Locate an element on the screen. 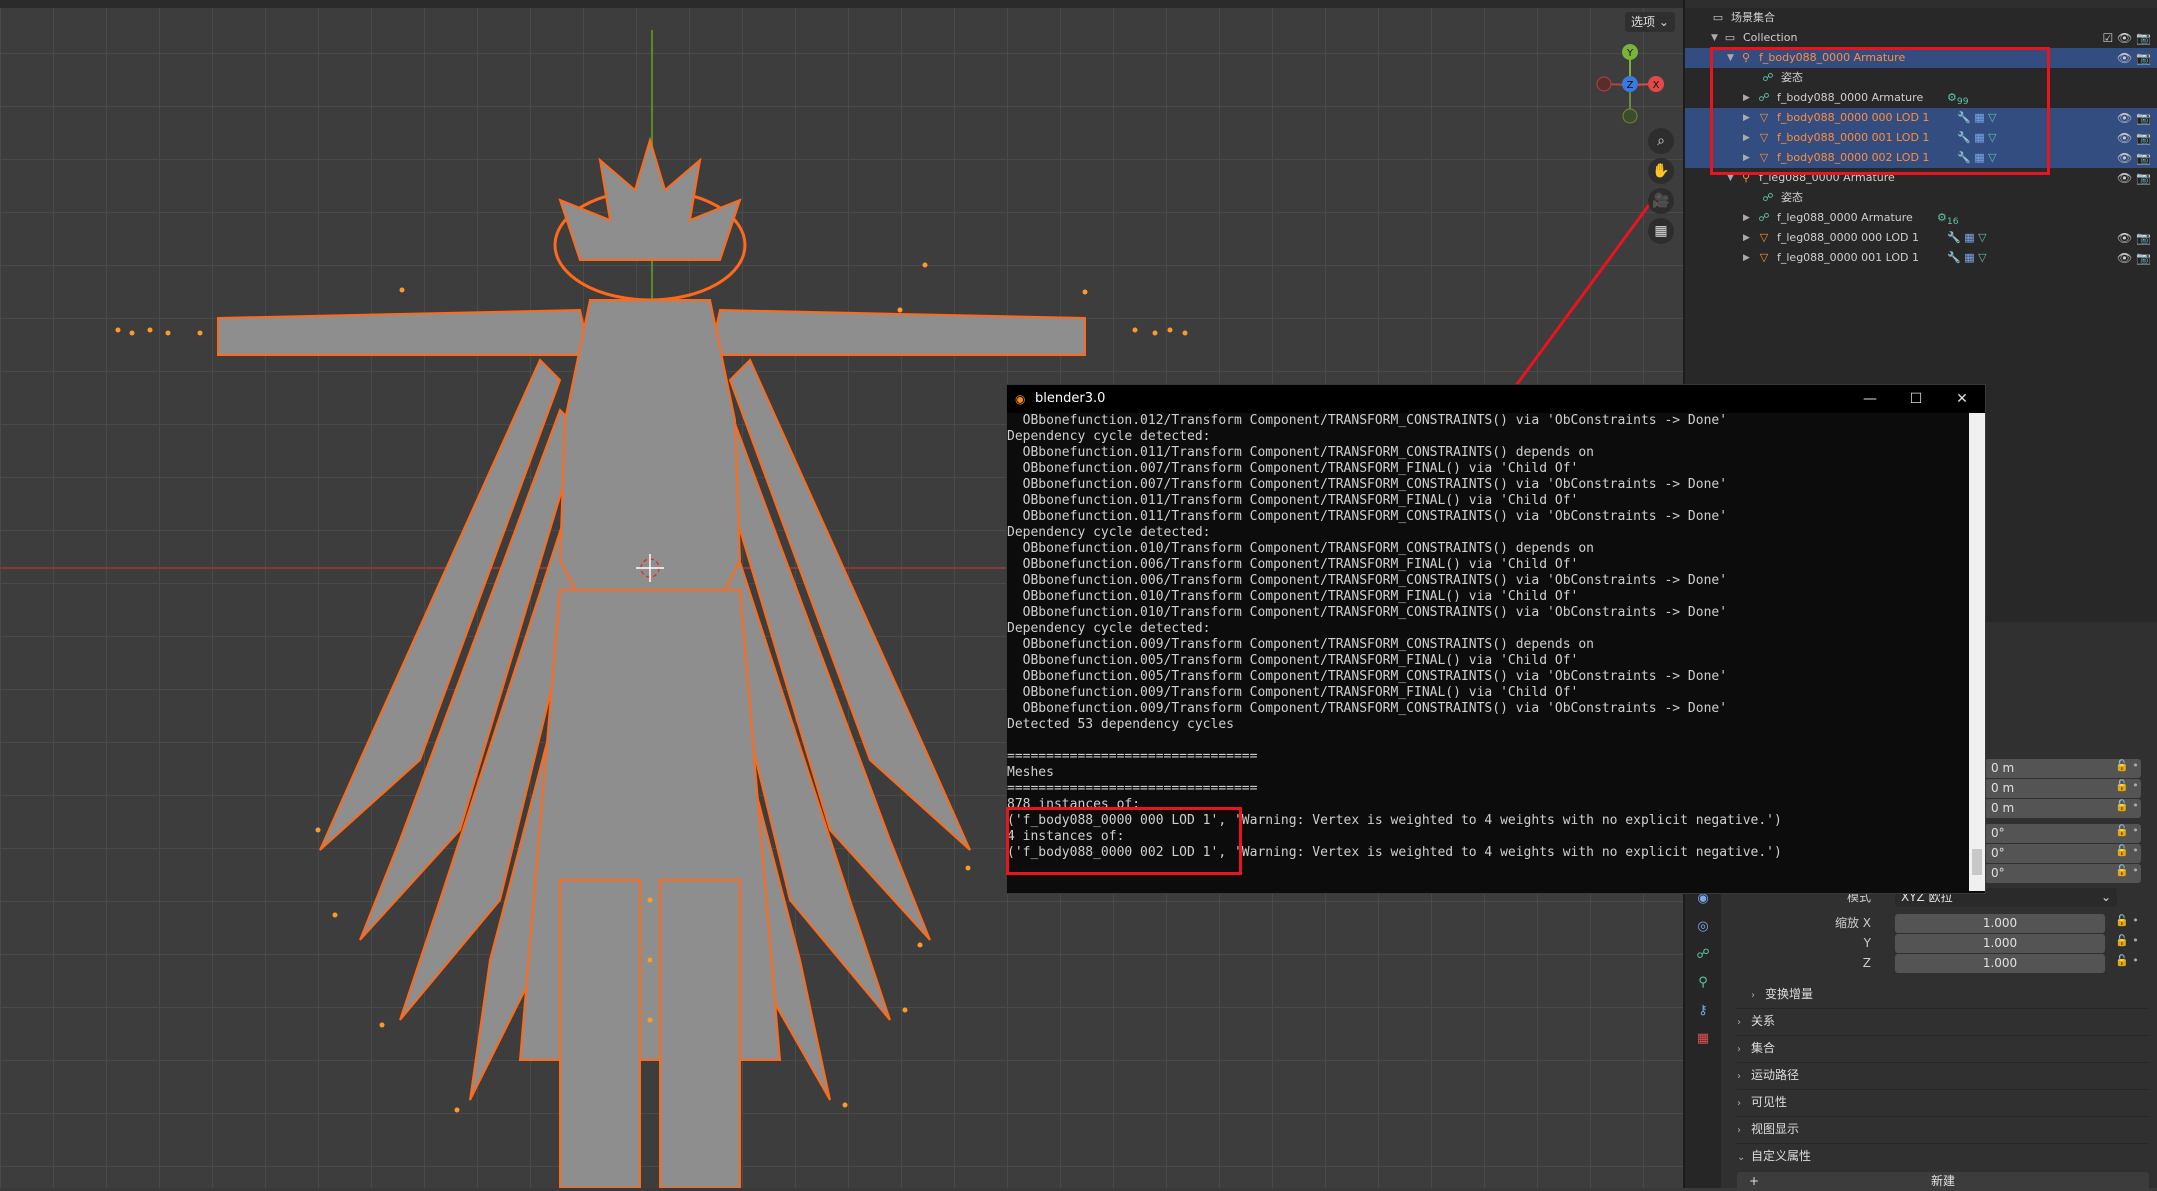  motion-paths-panel: › 运动路径 is located at coordinates (1943, 1074).